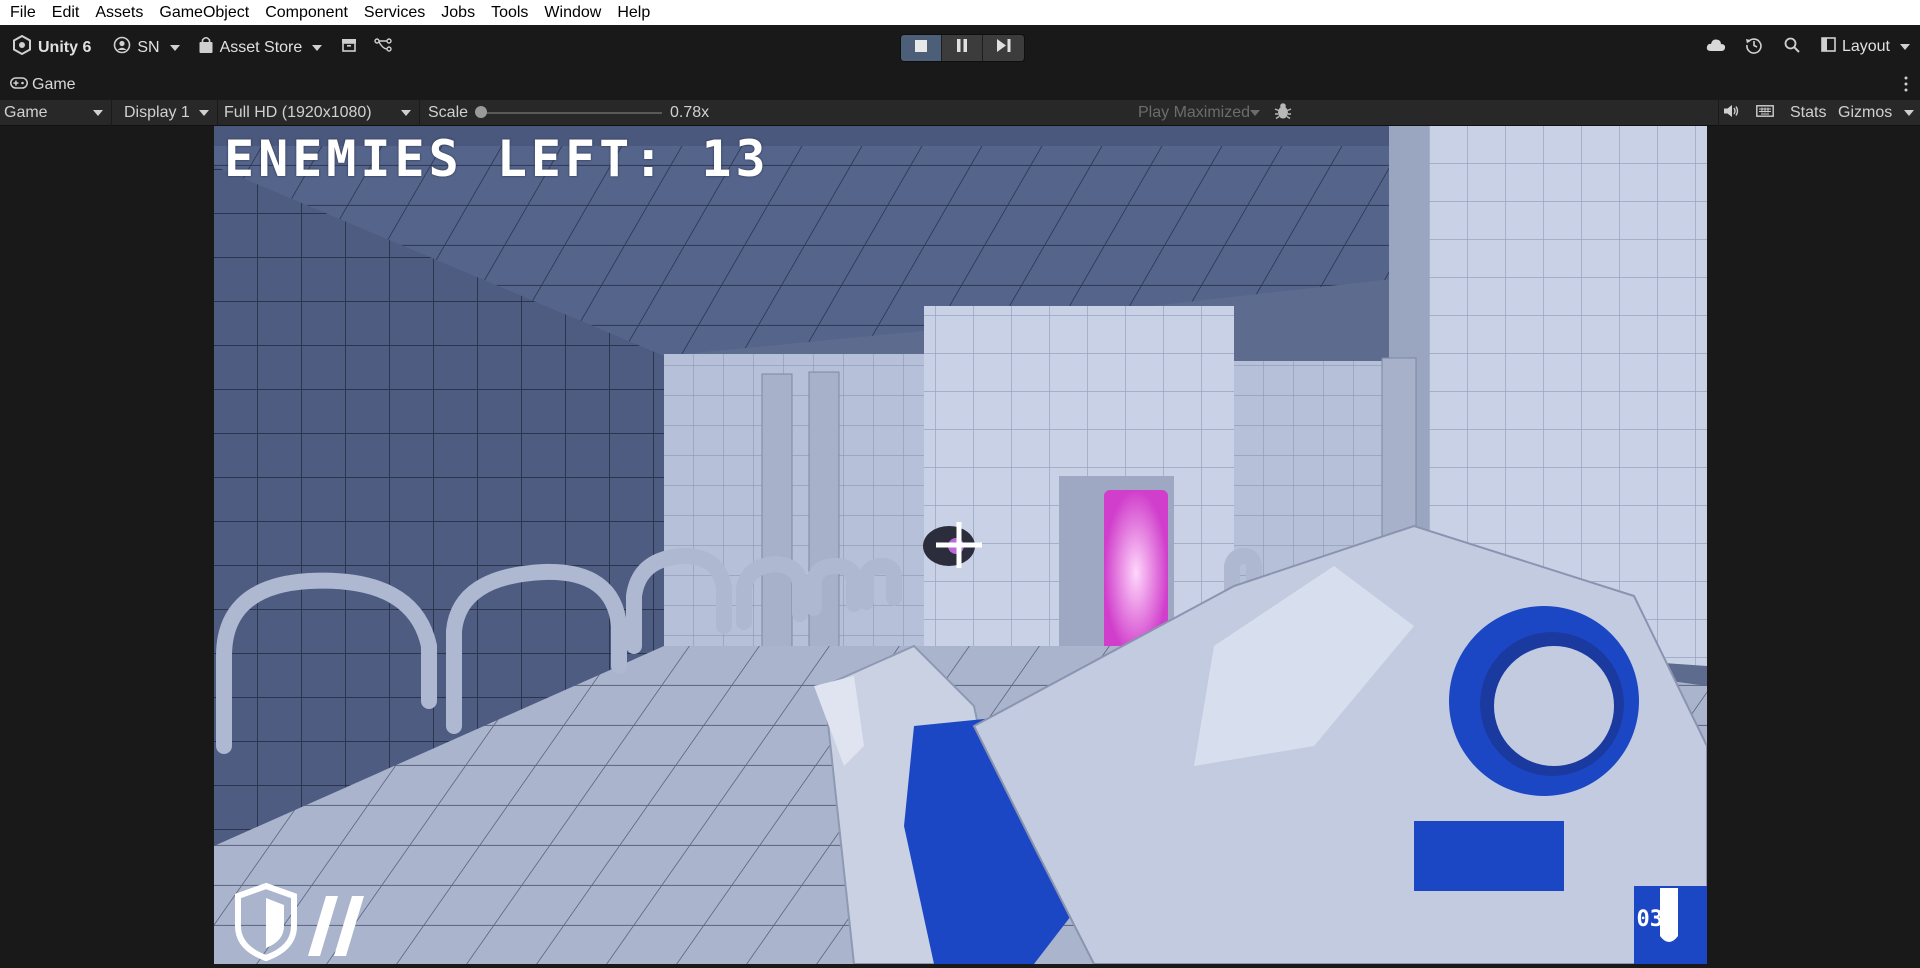 Image resolution: width=1920 pixels, height=968 pixels. I want to click on menu-tools: Tools, so click(509, 12).